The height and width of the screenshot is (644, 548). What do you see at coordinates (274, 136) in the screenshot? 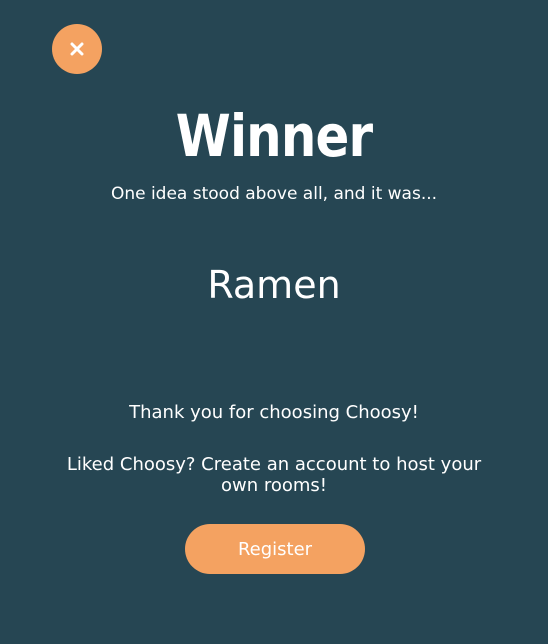
I see `page-title: Winner` at bounding box center [274, 136].